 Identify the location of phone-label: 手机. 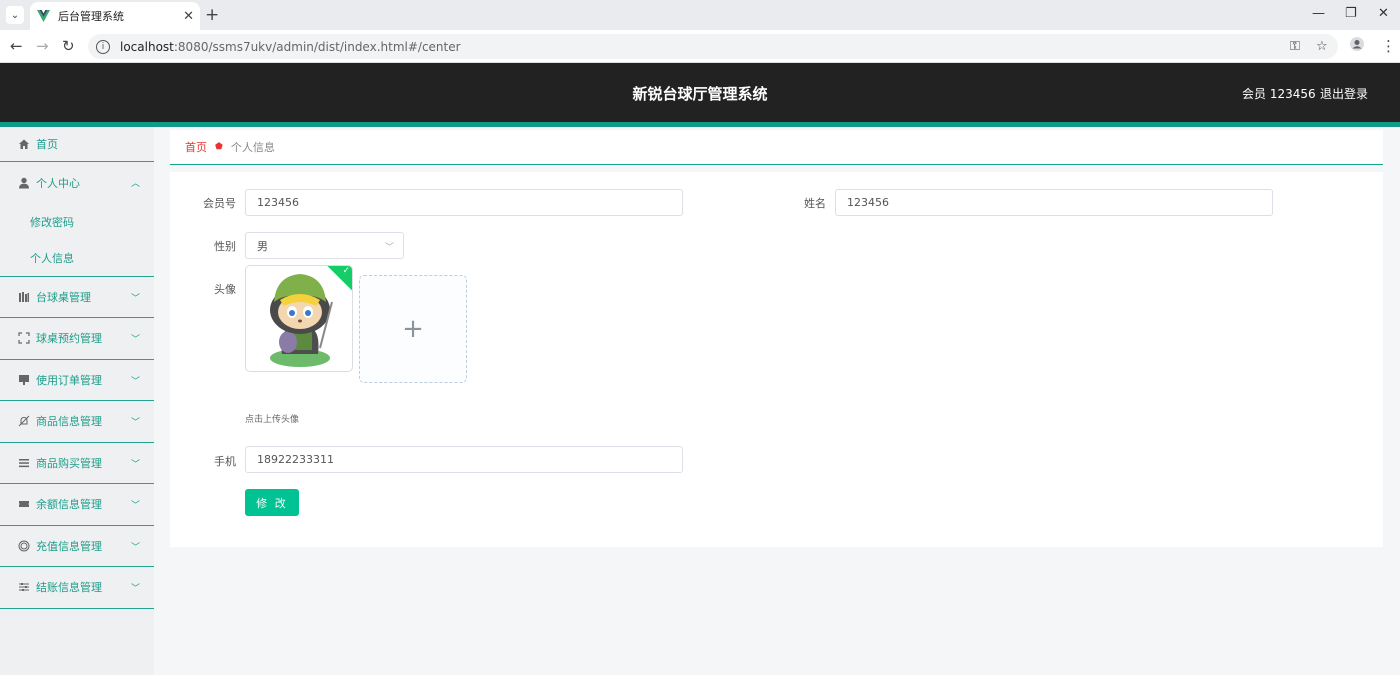
(225, 461).